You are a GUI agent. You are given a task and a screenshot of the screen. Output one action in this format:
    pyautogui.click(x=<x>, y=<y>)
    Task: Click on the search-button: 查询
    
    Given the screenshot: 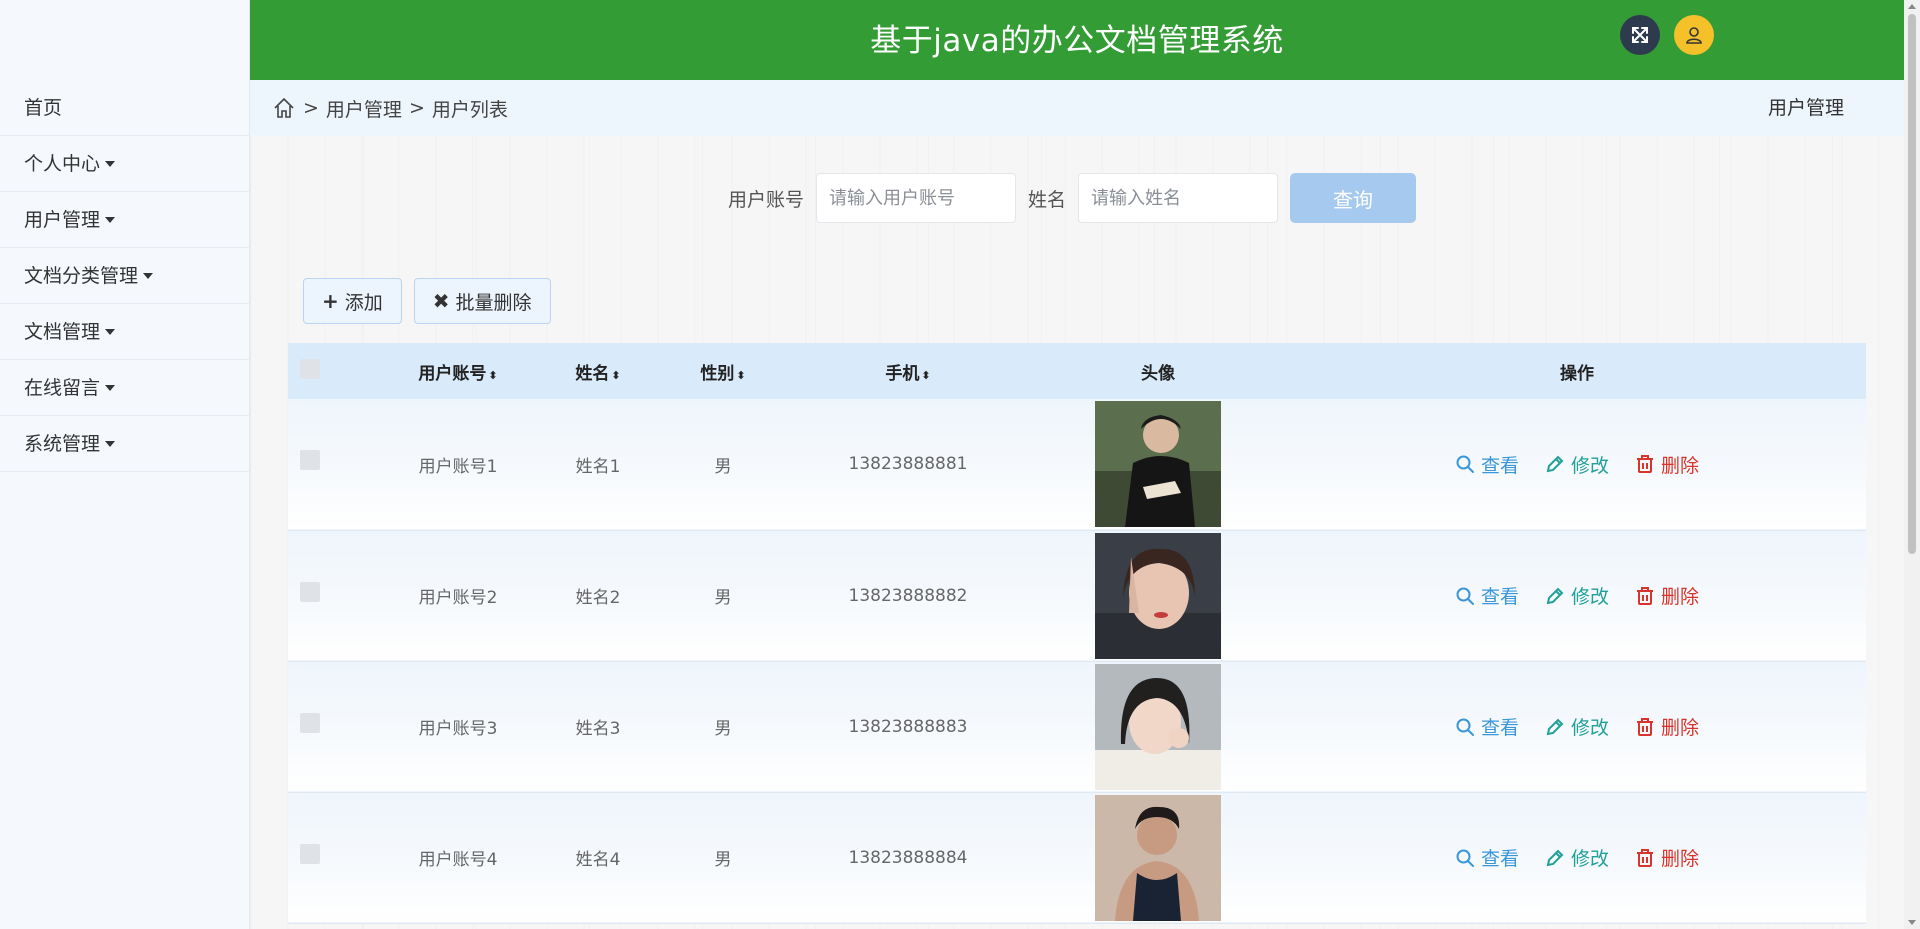 What is the action you would take?
    pyautogui.click(x=1353, y=198)
    